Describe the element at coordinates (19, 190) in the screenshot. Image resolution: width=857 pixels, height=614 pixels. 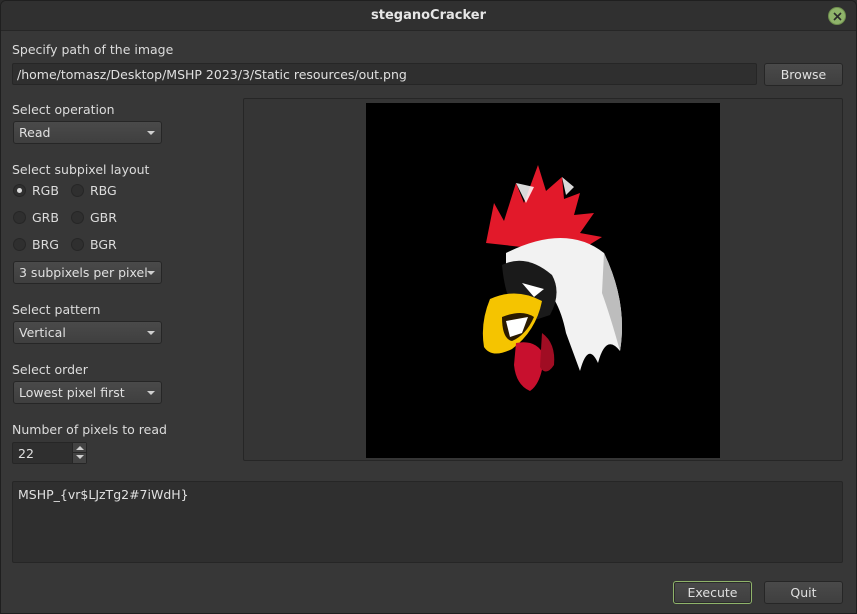
I see `radio-checked-icon` at that location.